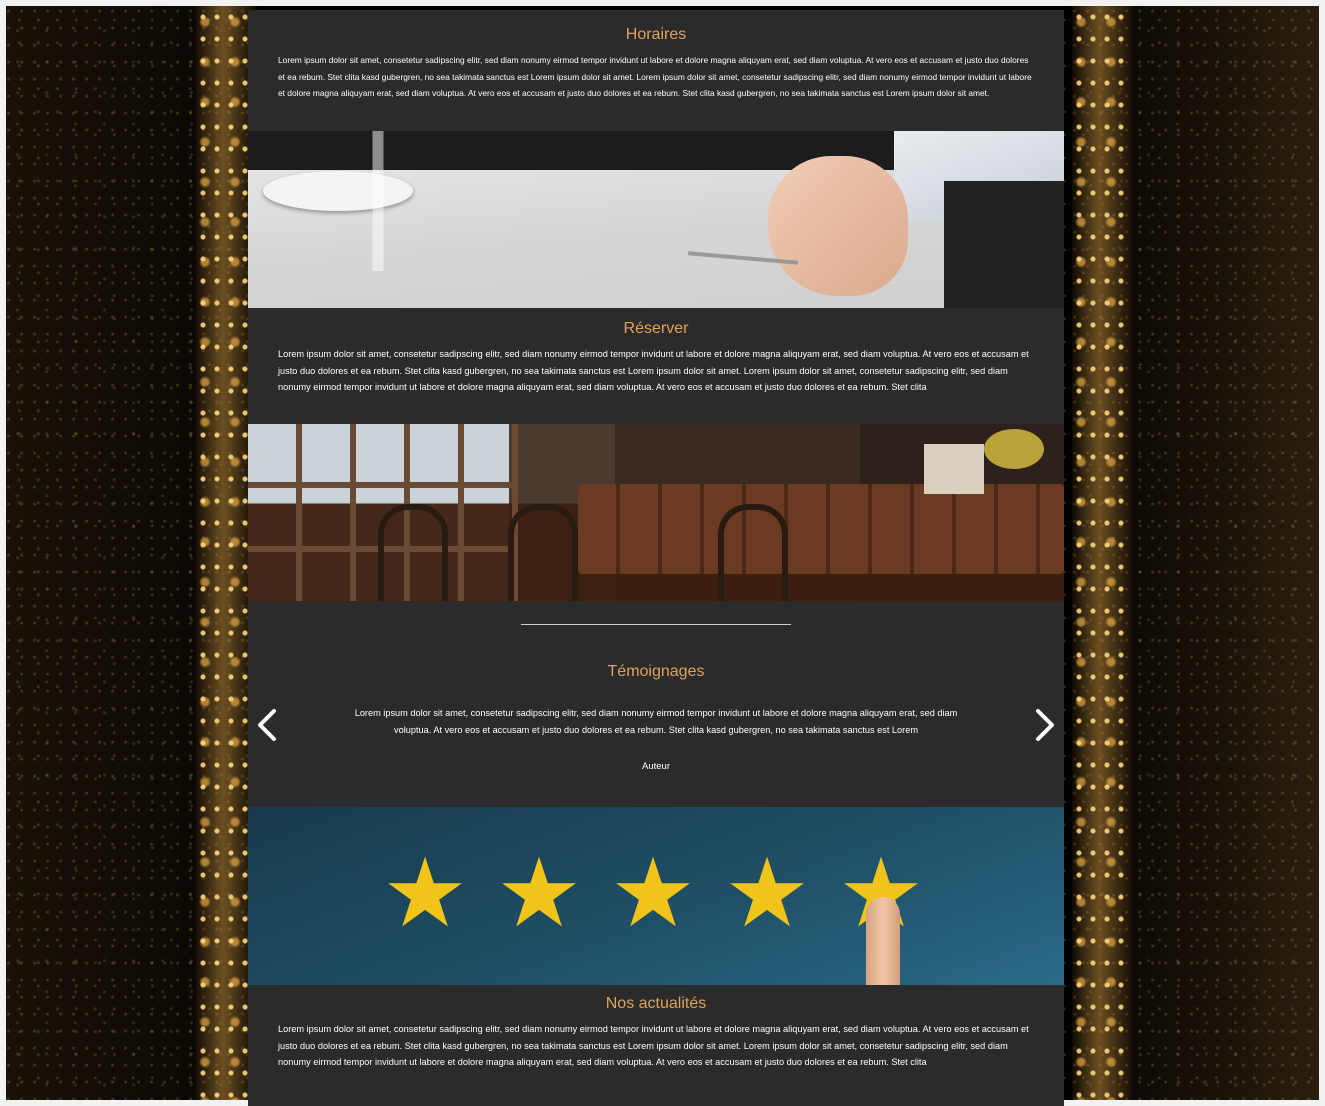 This screenshot has width=1325, height=1106. Describe the element at coordinates (1014, 449) in the screenshot. I see `plant-shape` at that location.